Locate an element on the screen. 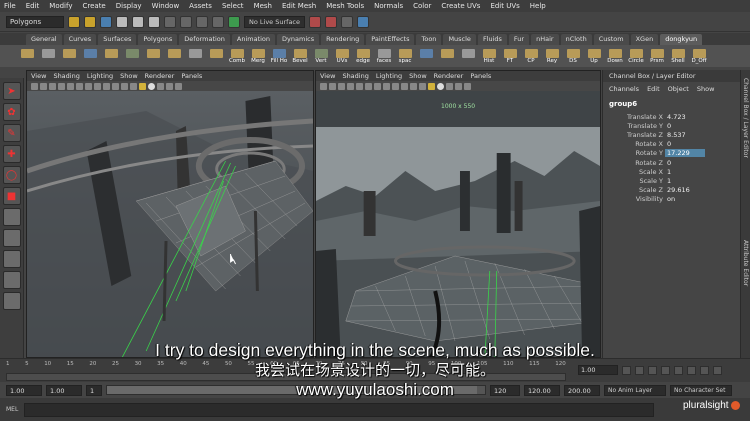 Image resolution: width=750 pixels, height=421 pixels. shelf-tab-ncloth: nCloth is located at coordinates (576, 39).